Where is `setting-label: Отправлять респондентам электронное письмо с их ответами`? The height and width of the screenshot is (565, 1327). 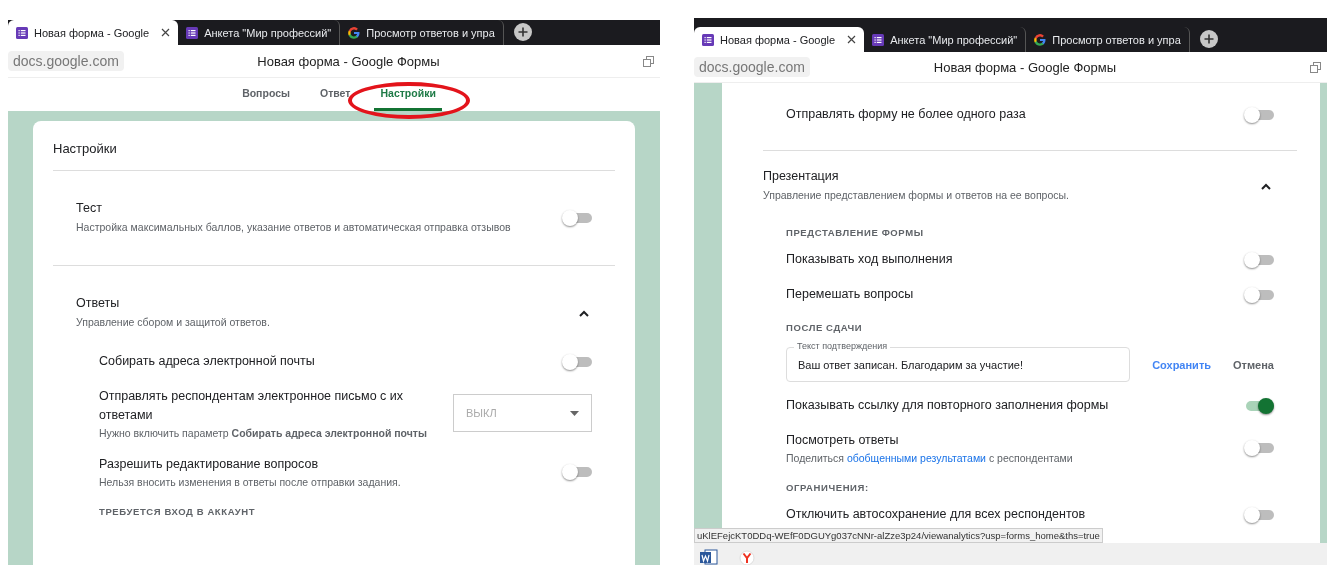
setting-label: Отправлять респондентам электронное письмо с их ответами is located at coordinates (252, 406).